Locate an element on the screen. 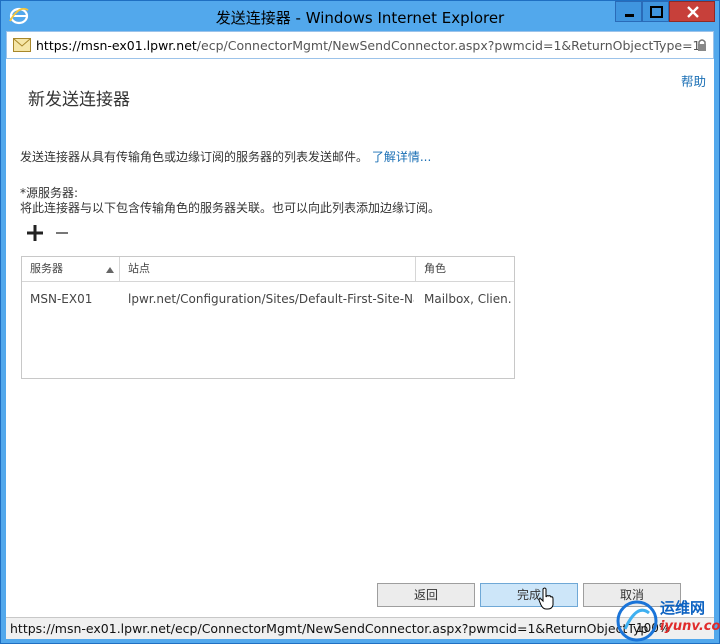 The height and width of the screenshot is (644, 720). description-text: 发送连接器从具有传输角色或边缘订阅的服务器的列表发送邮件。 is located at coordinates (194, 157).